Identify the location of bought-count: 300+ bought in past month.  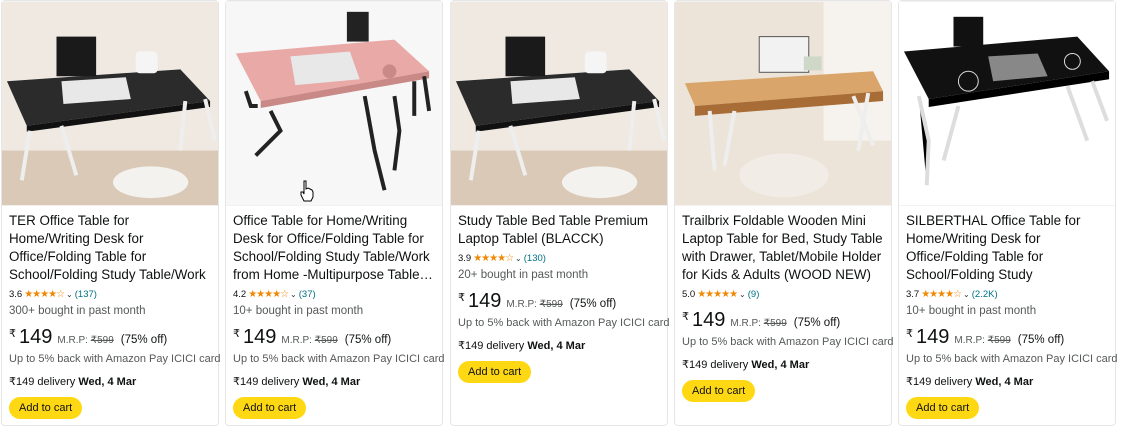
(77, 311).